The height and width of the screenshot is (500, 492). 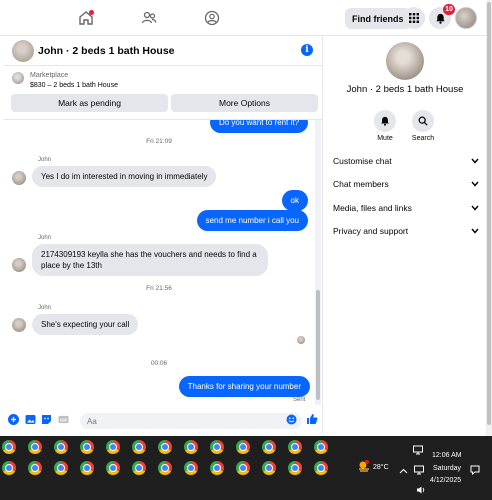 I want to click on chat-members-row: Chat members, so click(x=406, y=184).